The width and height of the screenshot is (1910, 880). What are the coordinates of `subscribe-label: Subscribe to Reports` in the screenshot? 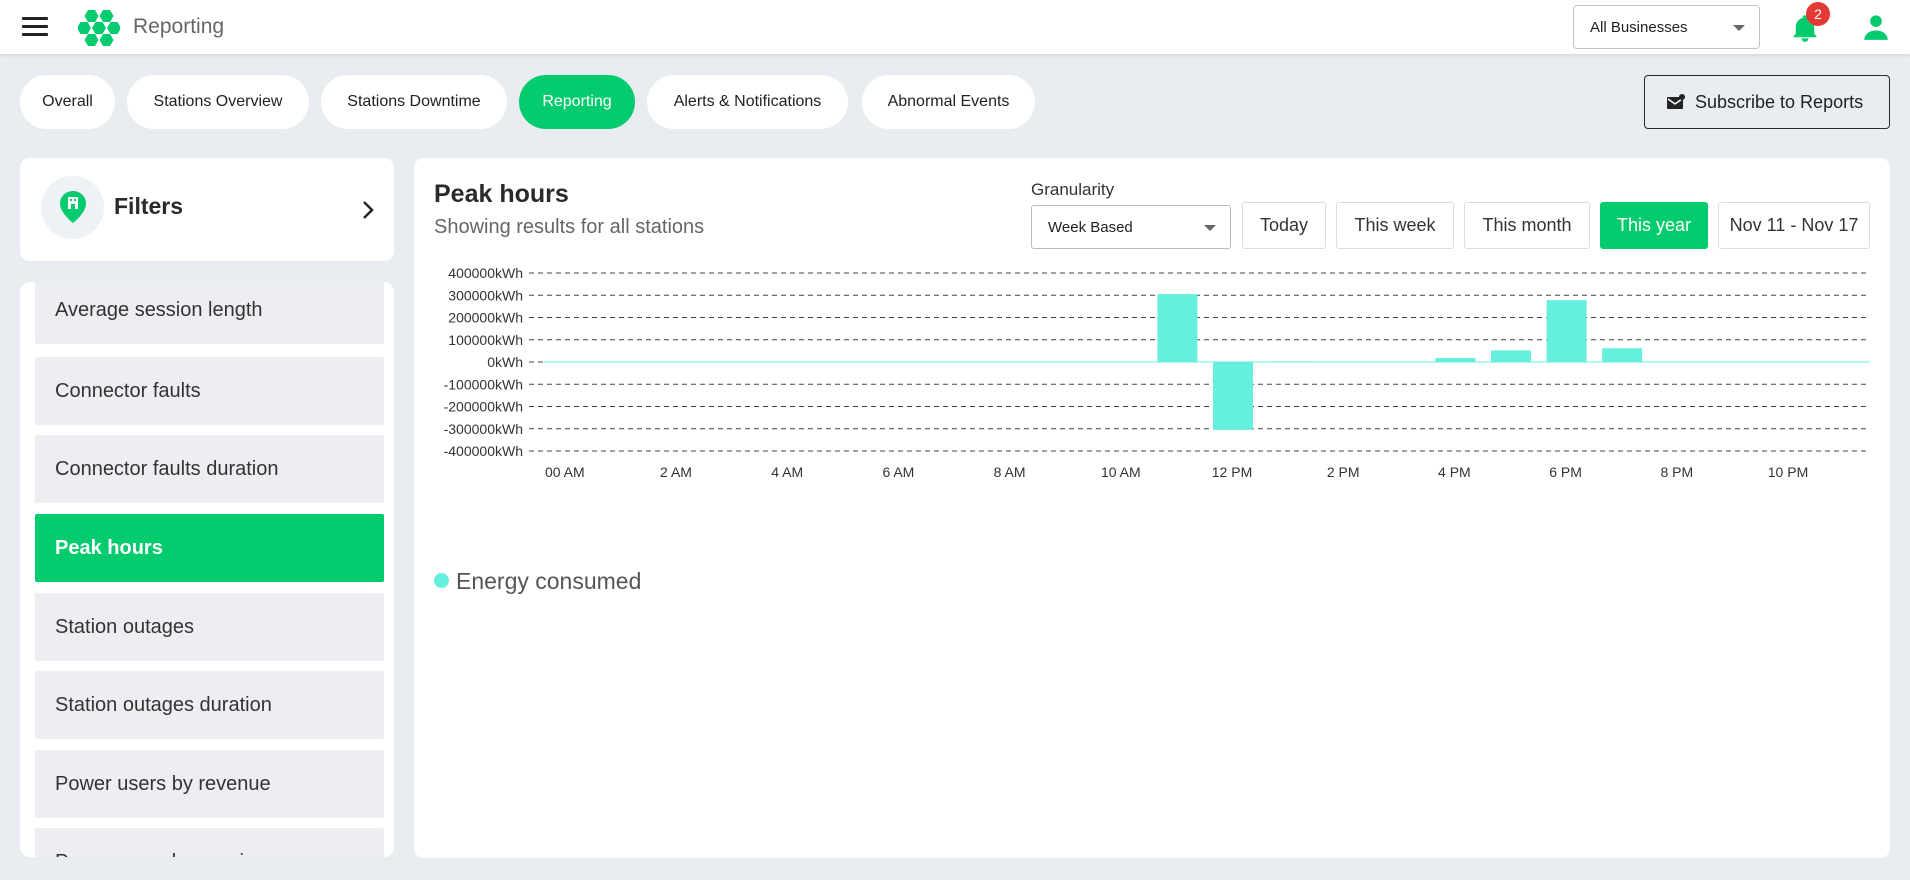 It's located at (1779, 102).